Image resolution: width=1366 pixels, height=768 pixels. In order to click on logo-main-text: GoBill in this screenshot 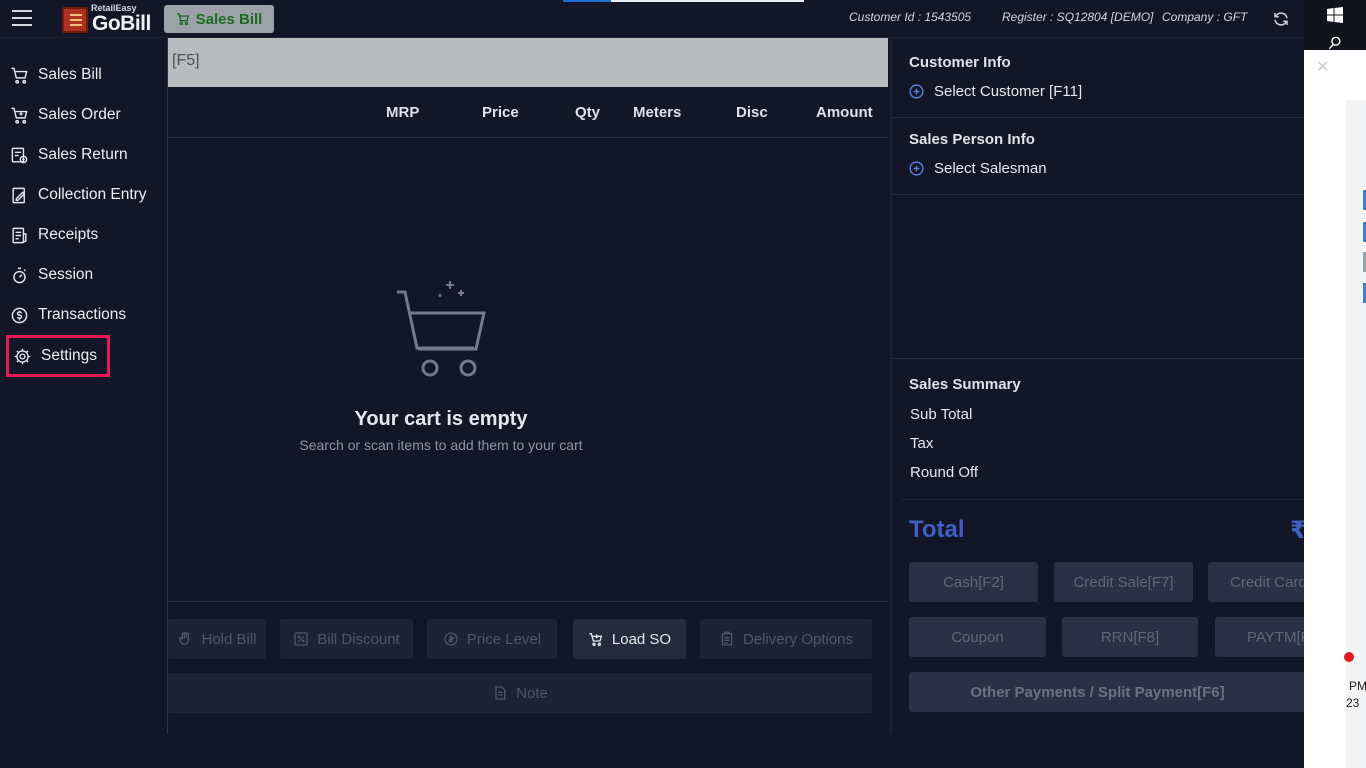, I will do `click(121, 23)`.